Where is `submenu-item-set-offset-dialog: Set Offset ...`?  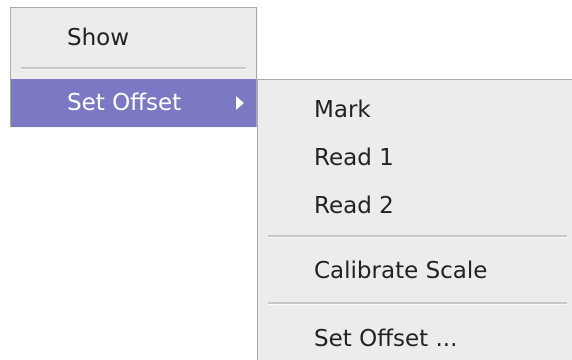 submenu-item-set-offset-dialog: Set Offset ... is located at coordinates (415, 337).